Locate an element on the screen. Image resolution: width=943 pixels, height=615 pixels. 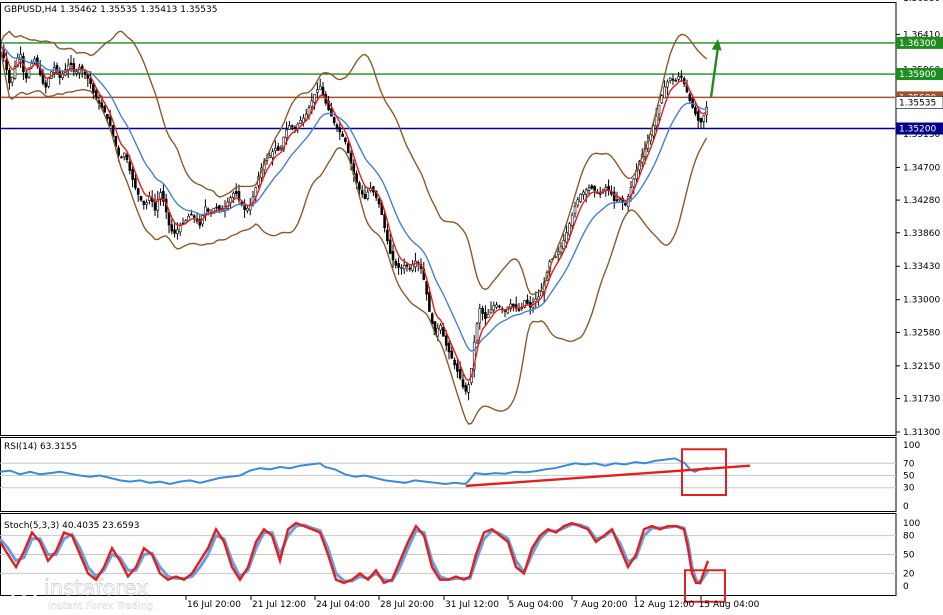
watermark-tagline: Instant Forex Trading is located at coordinates (100, 606).